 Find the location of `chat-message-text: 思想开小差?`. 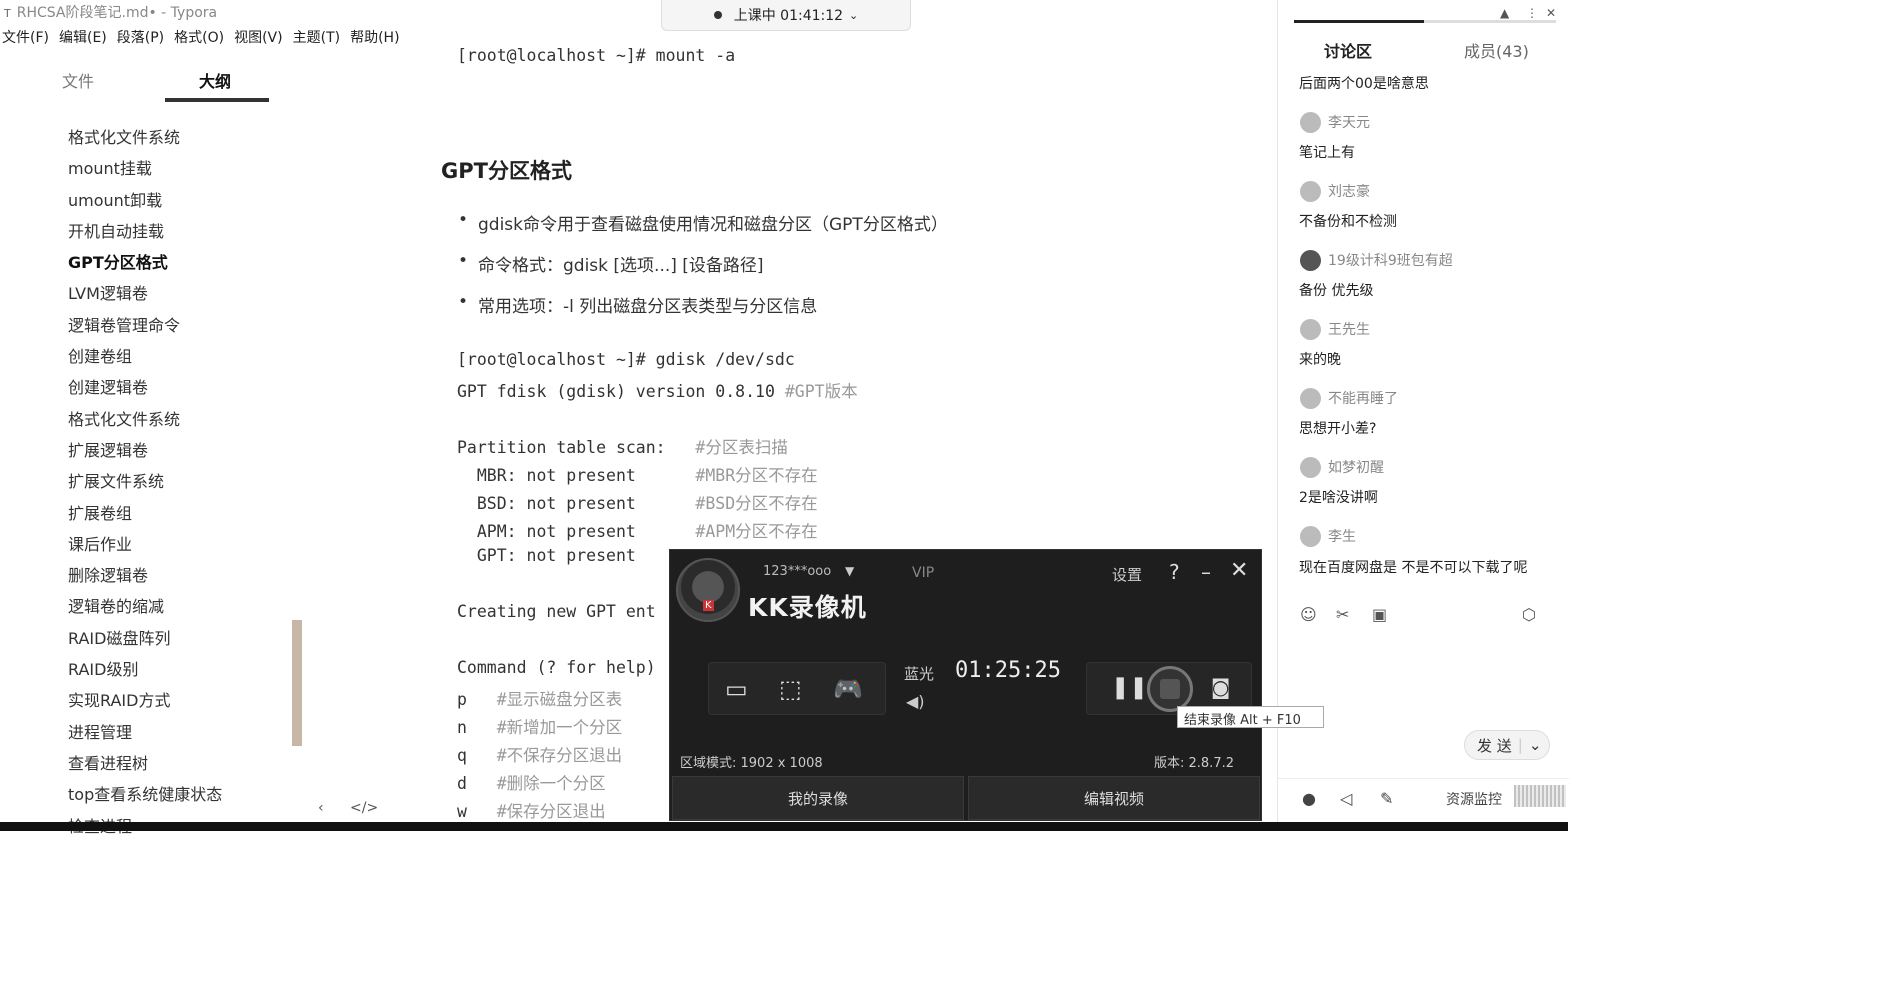

chat-message-text: 思想开小差? is located at coordinates (1338, 429).